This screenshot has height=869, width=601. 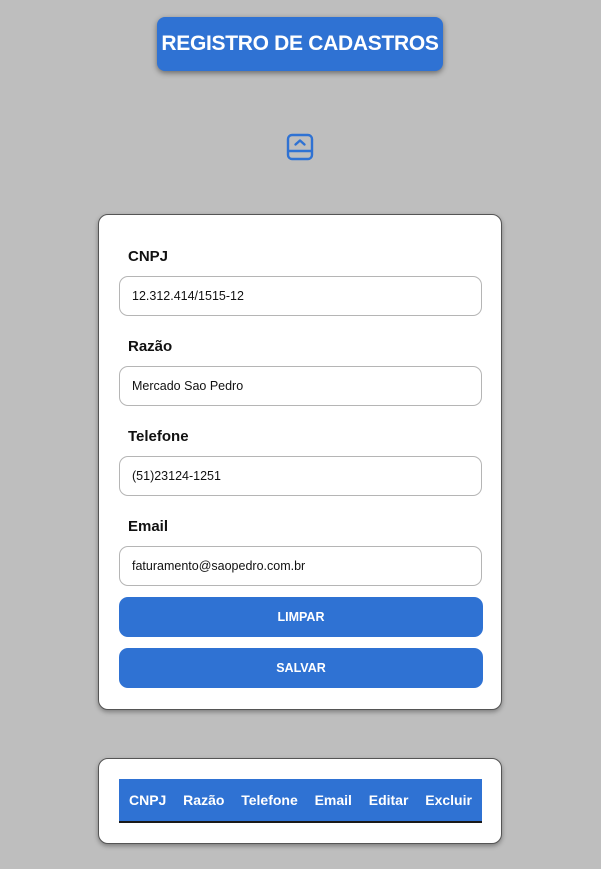 What do you see at coordinates (150, 346) in the screenshot?
I see `razao-label: Razão` at bounding box center [150, 346].